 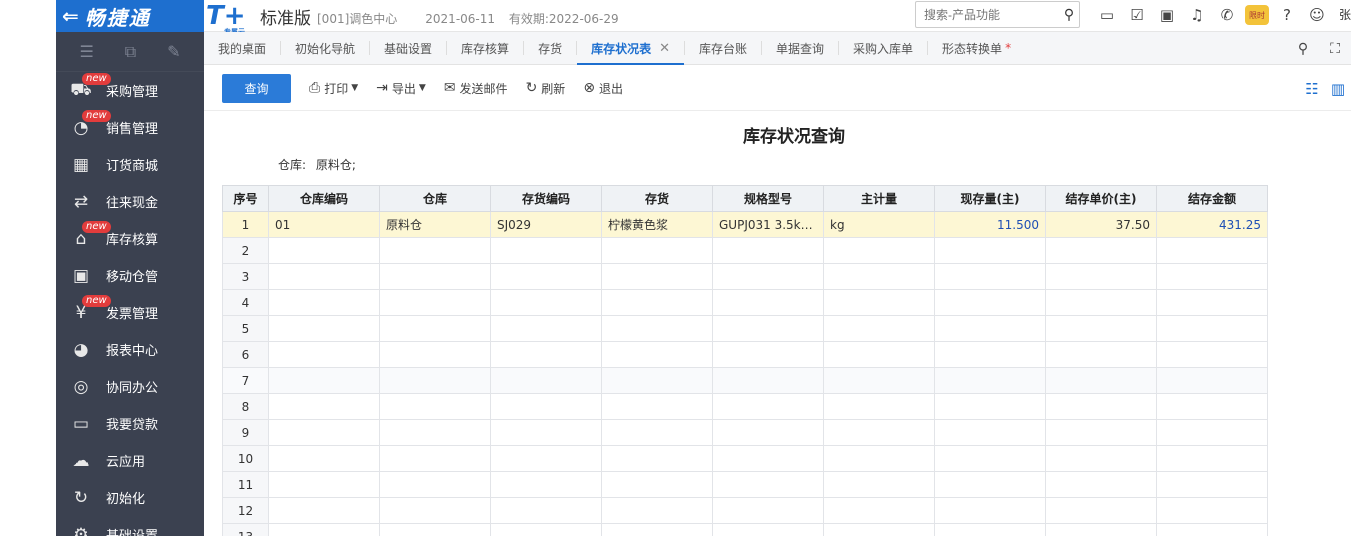 What do you see at coordinates (130, 52) in the screenshot?
I see `grid-icon: ⧉` at bounding box center [130, 52].